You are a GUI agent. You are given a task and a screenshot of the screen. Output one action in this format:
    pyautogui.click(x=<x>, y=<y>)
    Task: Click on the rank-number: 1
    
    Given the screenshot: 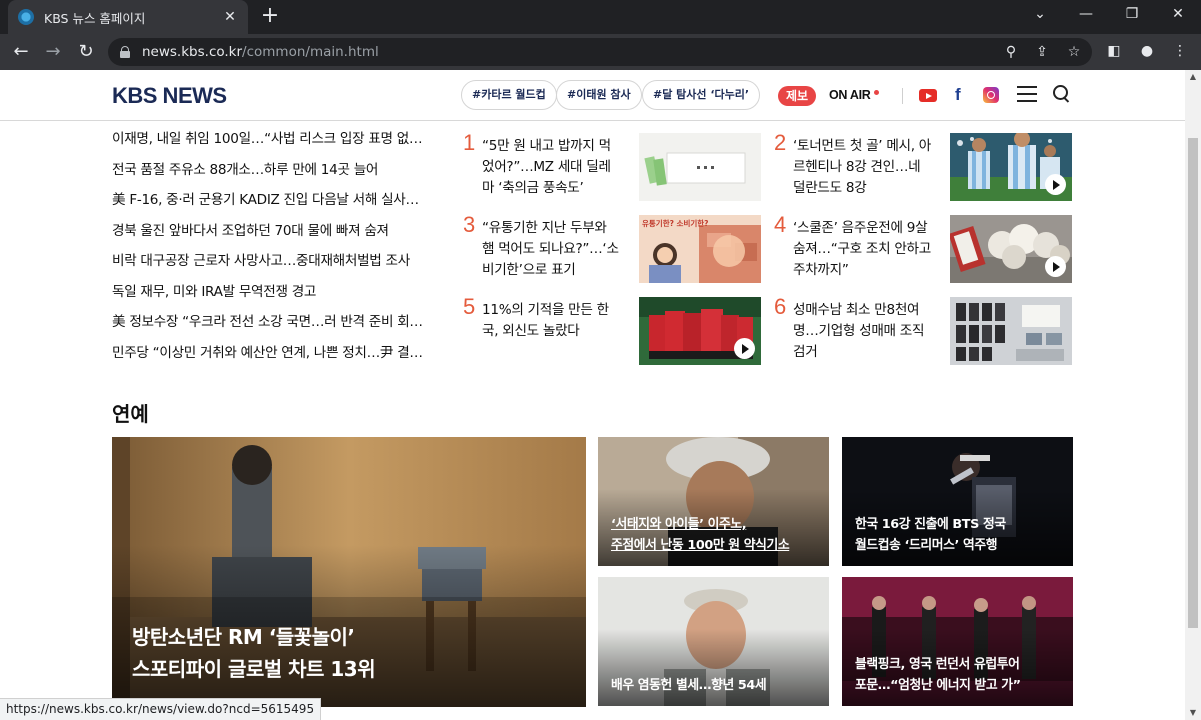 What is the action you would take?
    pyautogui.click(x=469, y=142)
    